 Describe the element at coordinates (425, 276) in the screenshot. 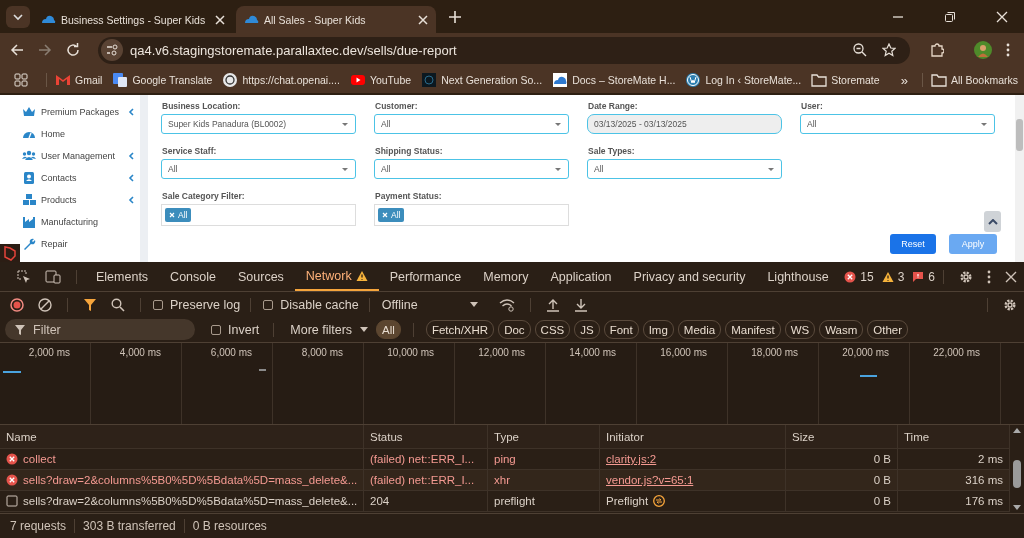

I see `devtools-tab: Performance` at that location.